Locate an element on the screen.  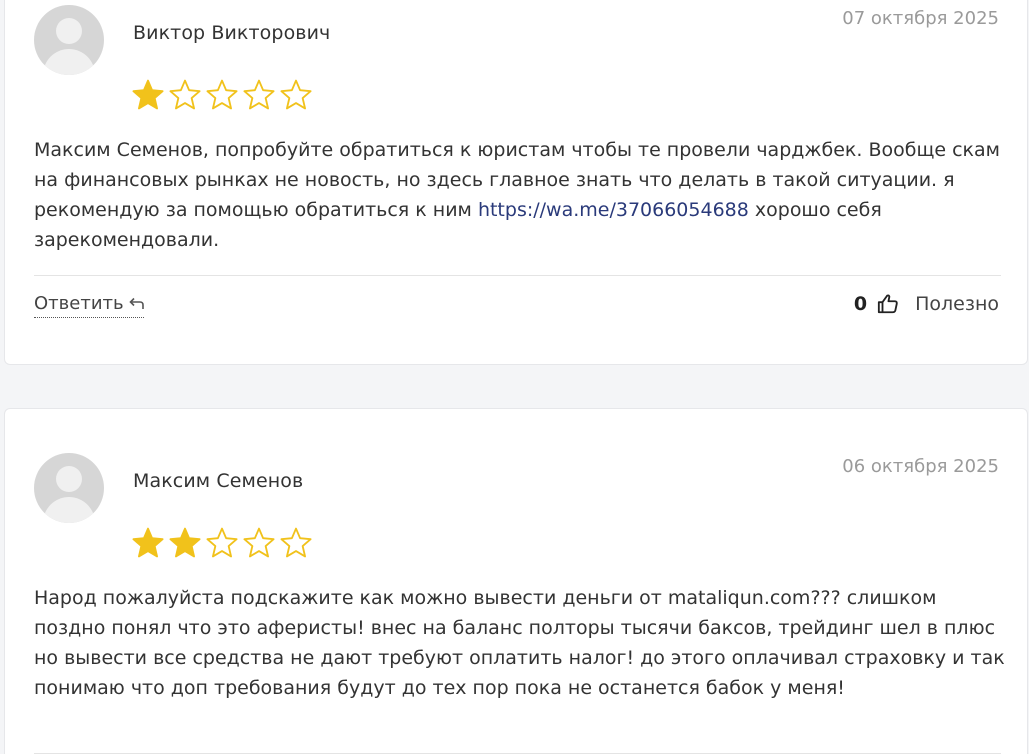
review-date: 07 октября 2025 is located at coordinates (920, 18).